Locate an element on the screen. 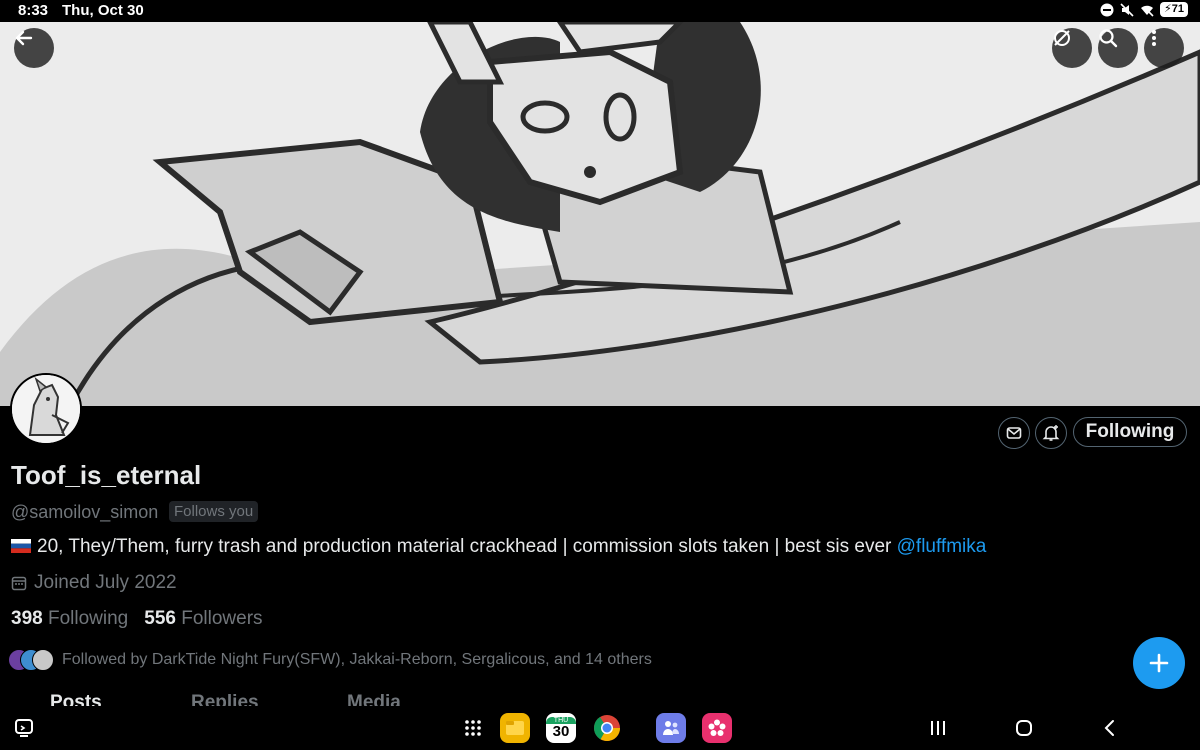 The height and width of the screenshot is (750, 1200). joined-label: Joined July 2022 is located at coordinates (105, 582).